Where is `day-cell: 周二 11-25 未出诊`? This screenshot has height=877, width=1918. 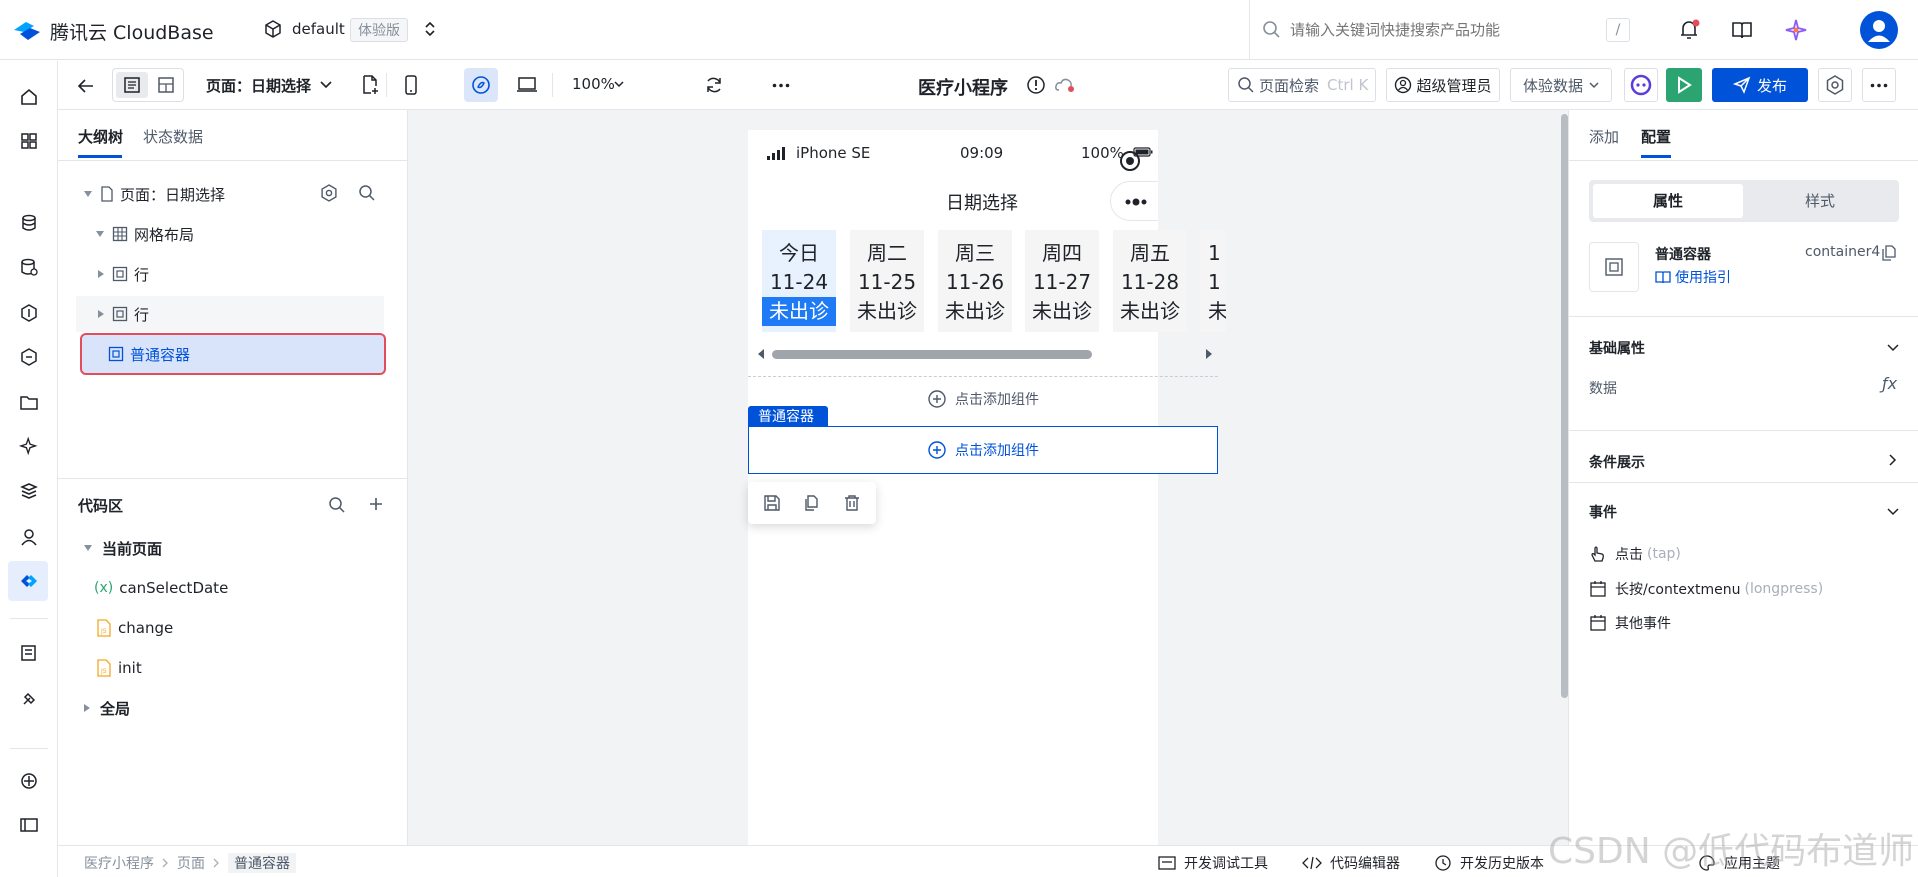 day-cell: 周二 11-25 未出诊 is located at coordinates (887, 281).